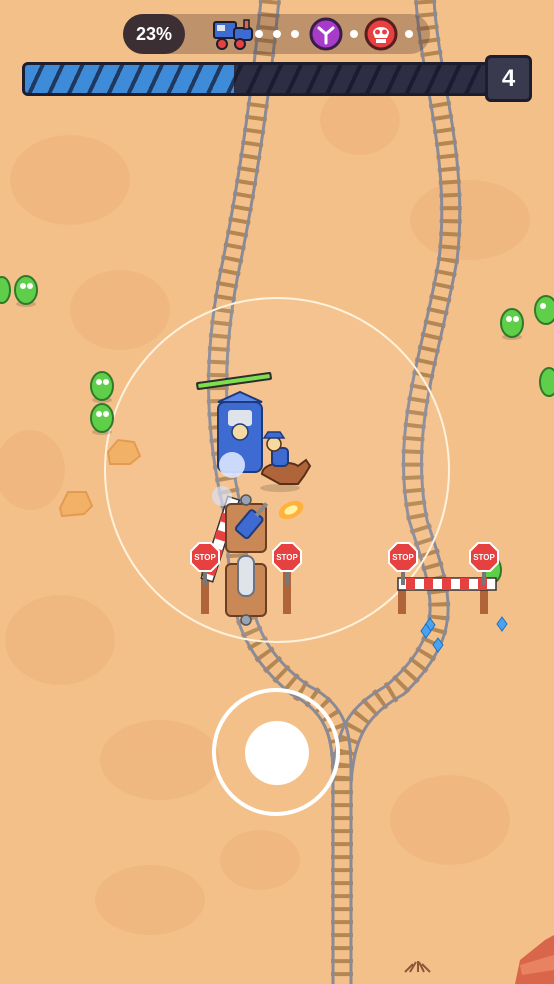 The height and width of the screenshot is (984, 554). I want to click on blue-gems, so click(464, 634).